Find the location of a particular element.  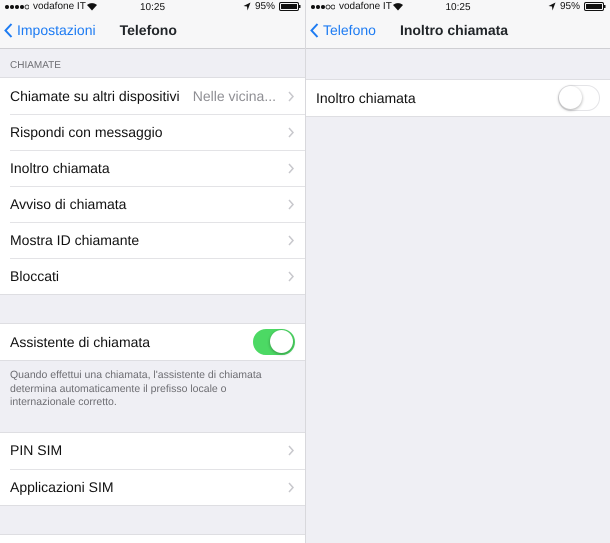

back-button: Telefono is located at coordinates (343, 30).